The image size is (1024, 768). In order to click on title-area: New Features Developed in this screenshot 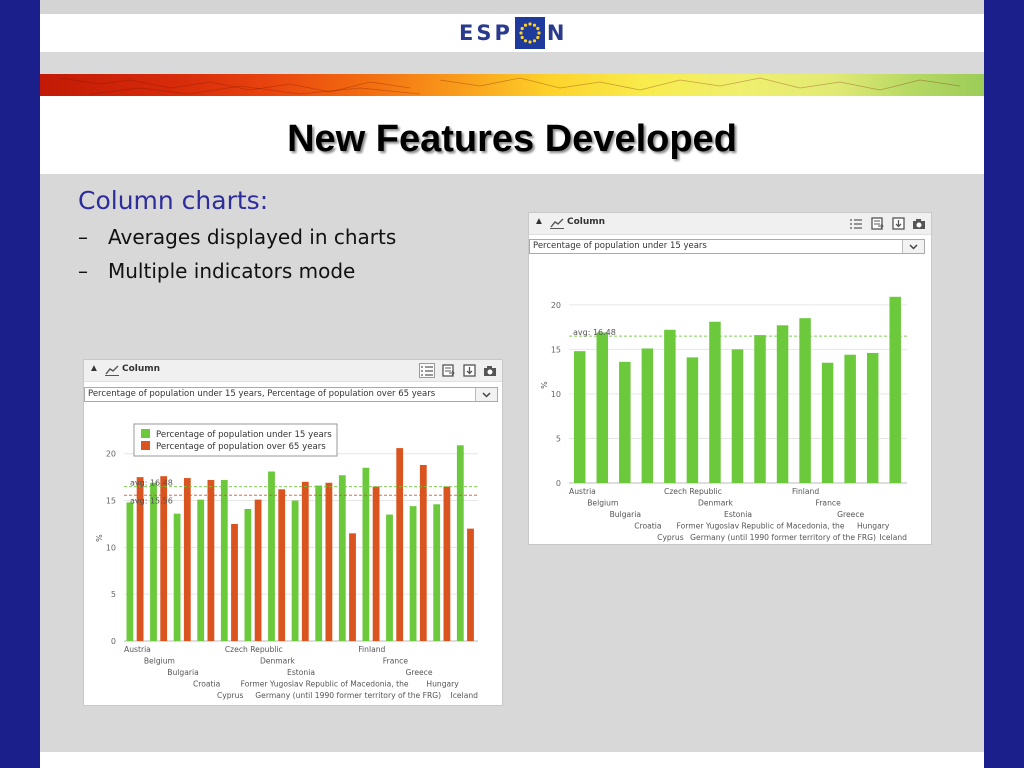, I will do `click(512, 135)`.